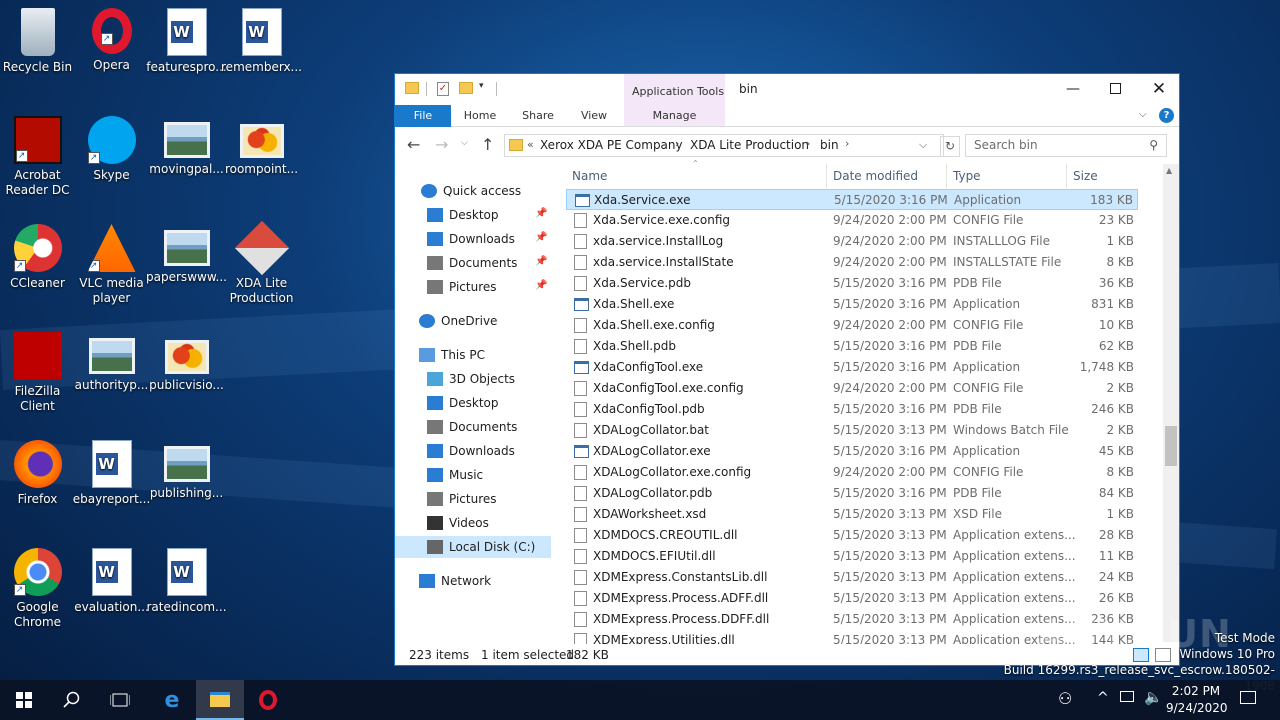  What do you see at coordinates (1159, 89) in the screenshot?
I see `close-icon: ✕` at bounding box center [1159, 89].